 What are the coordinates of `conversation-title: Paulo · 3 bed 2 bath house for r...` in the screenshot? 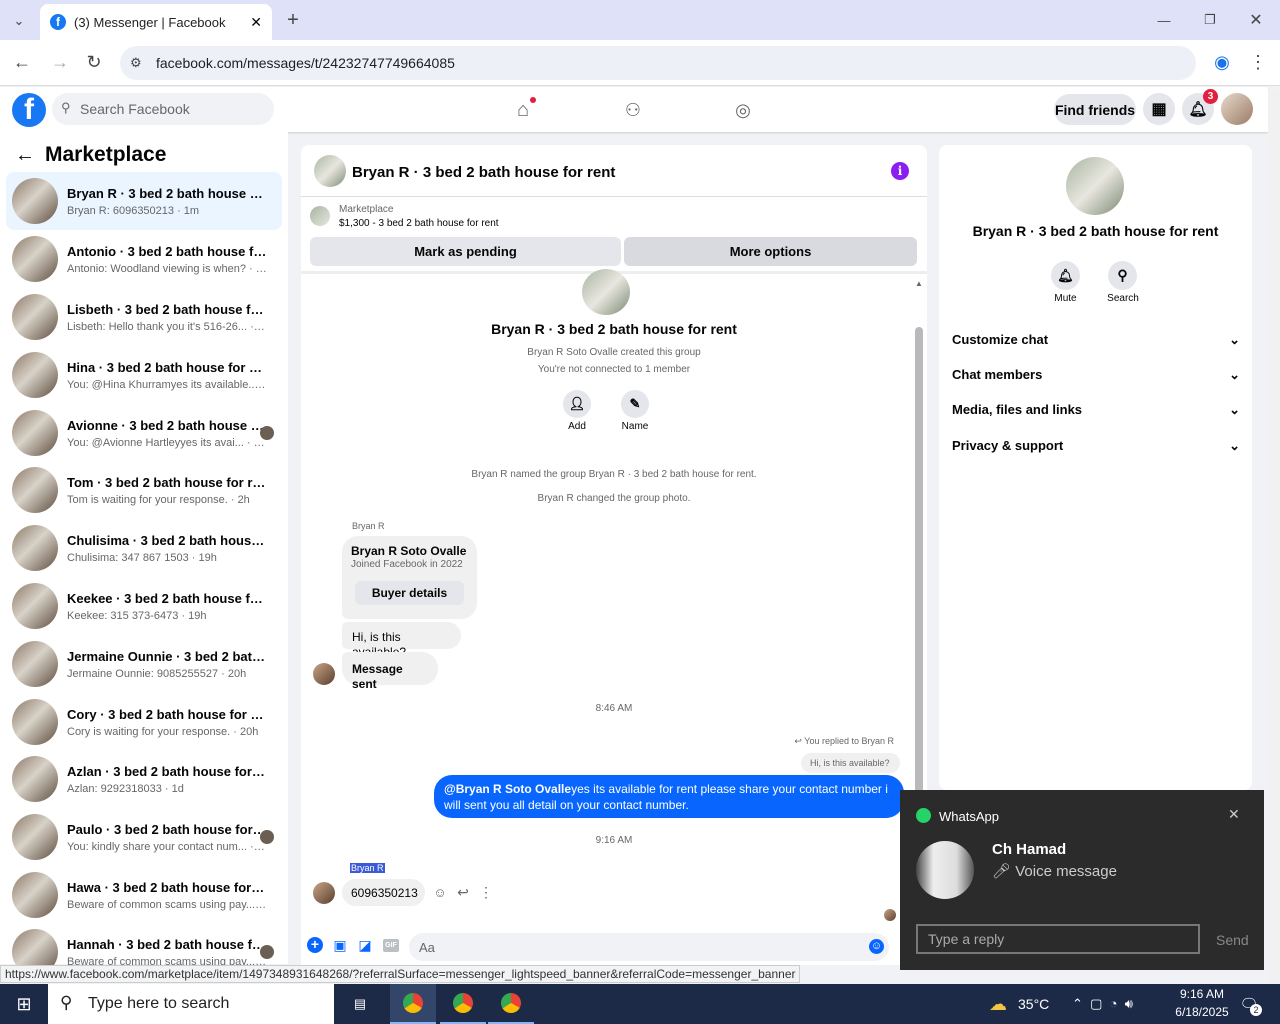 It's located at (167, 829).